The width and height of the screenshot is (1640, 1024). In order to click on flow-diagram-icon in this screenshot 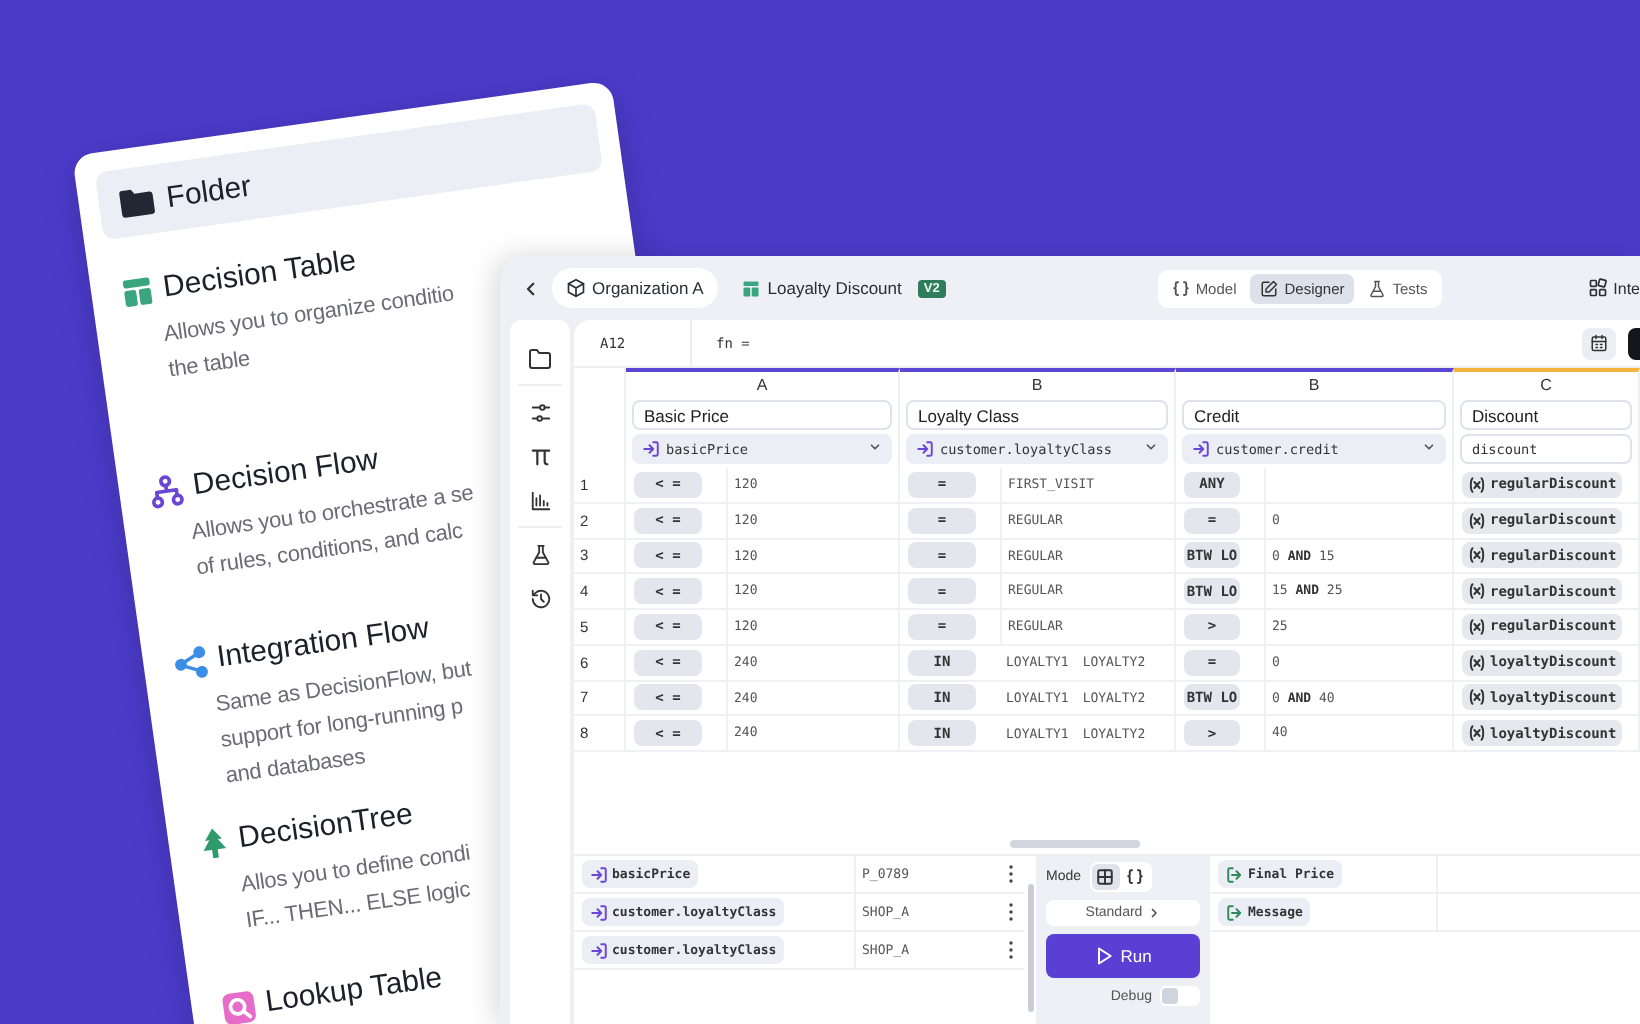, I will do `click(166, 490)`.